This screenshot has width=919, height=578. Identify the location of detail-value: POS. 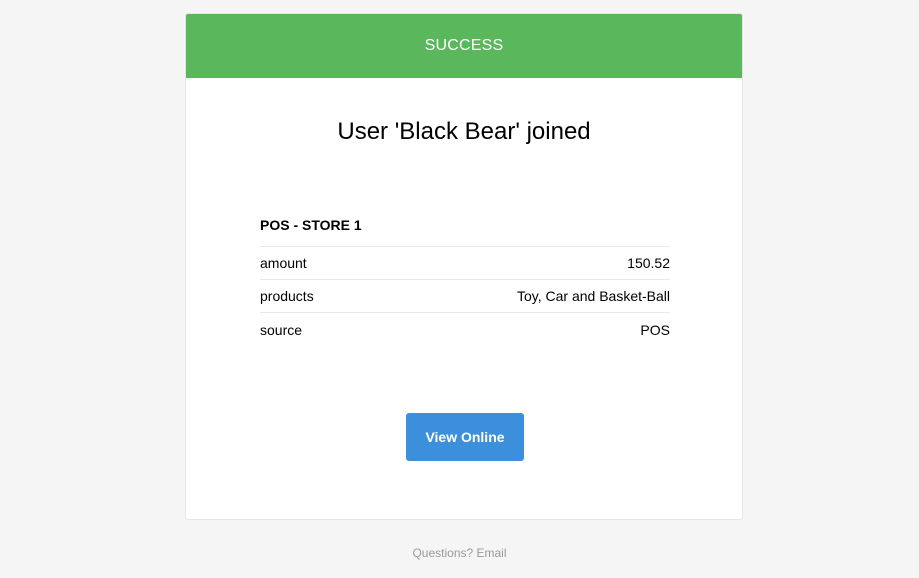
(655, 329).